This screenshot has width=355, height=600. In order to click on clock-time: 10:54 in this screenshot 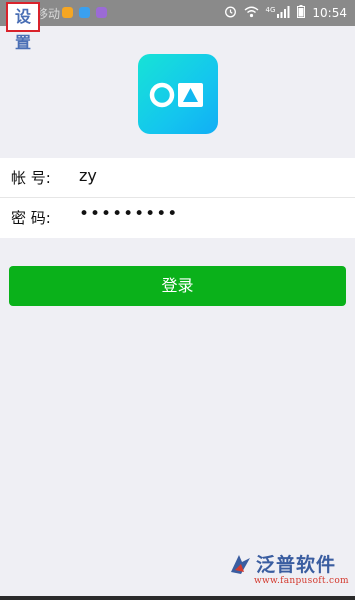, I will do `click(329, 13)`.